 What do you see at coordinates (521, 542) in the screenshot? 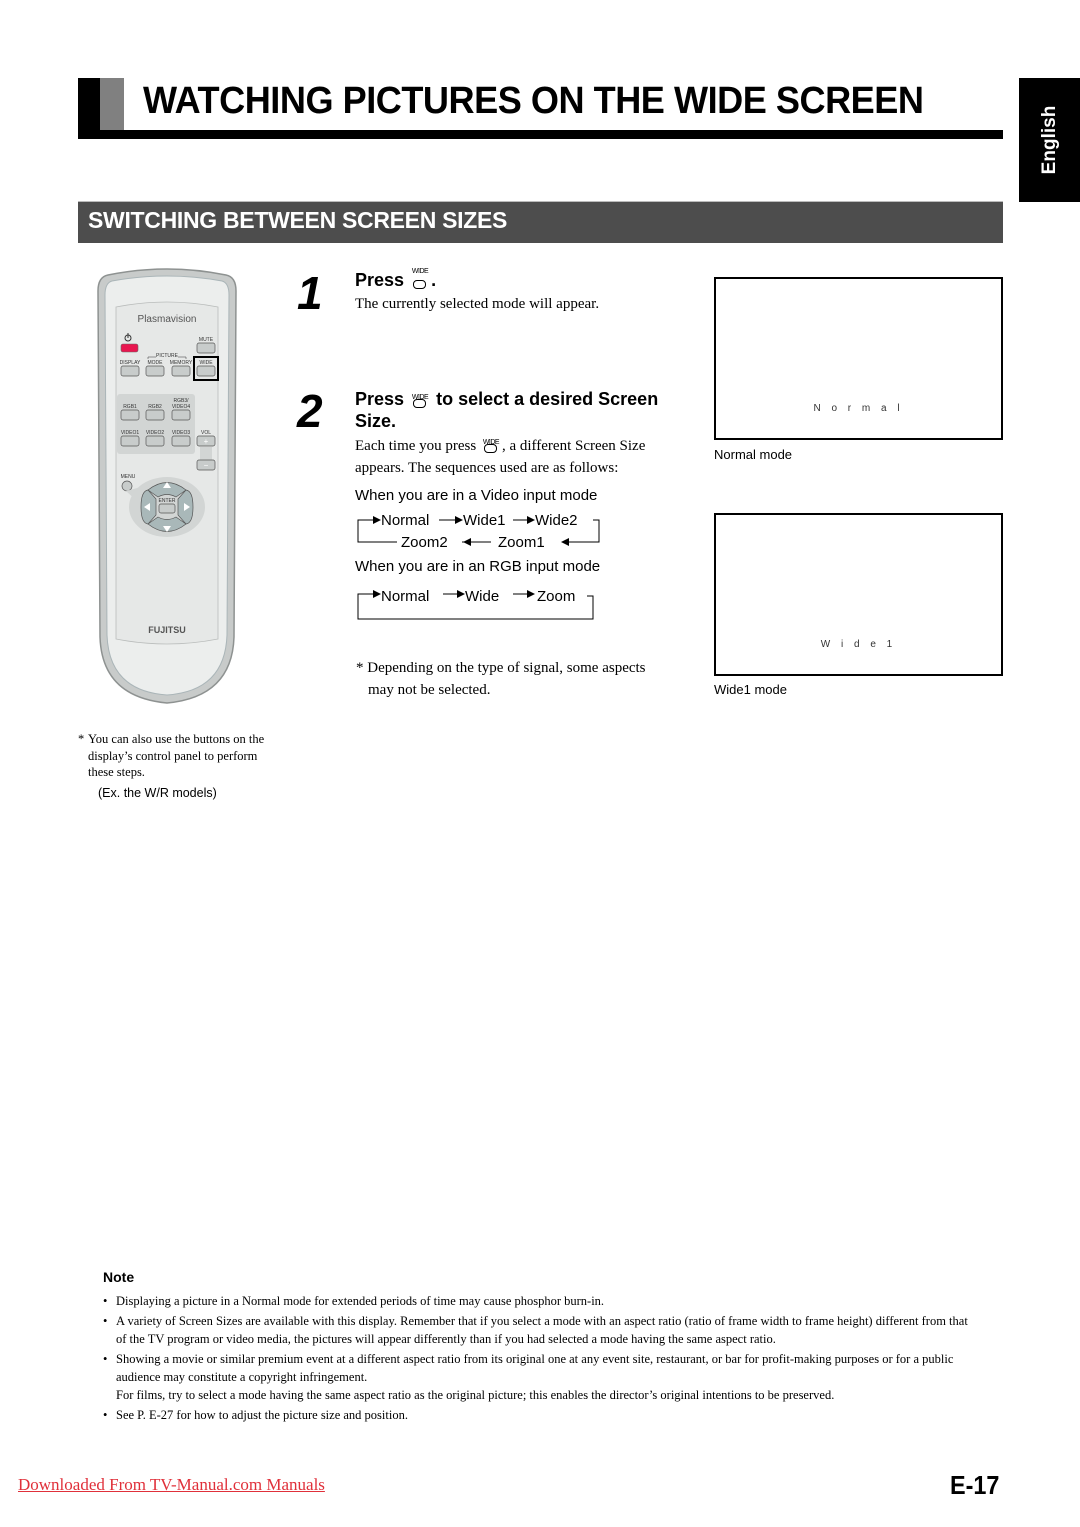
I see `seq-video-zoom1: Zoom1` at bounding box center [521, 542].